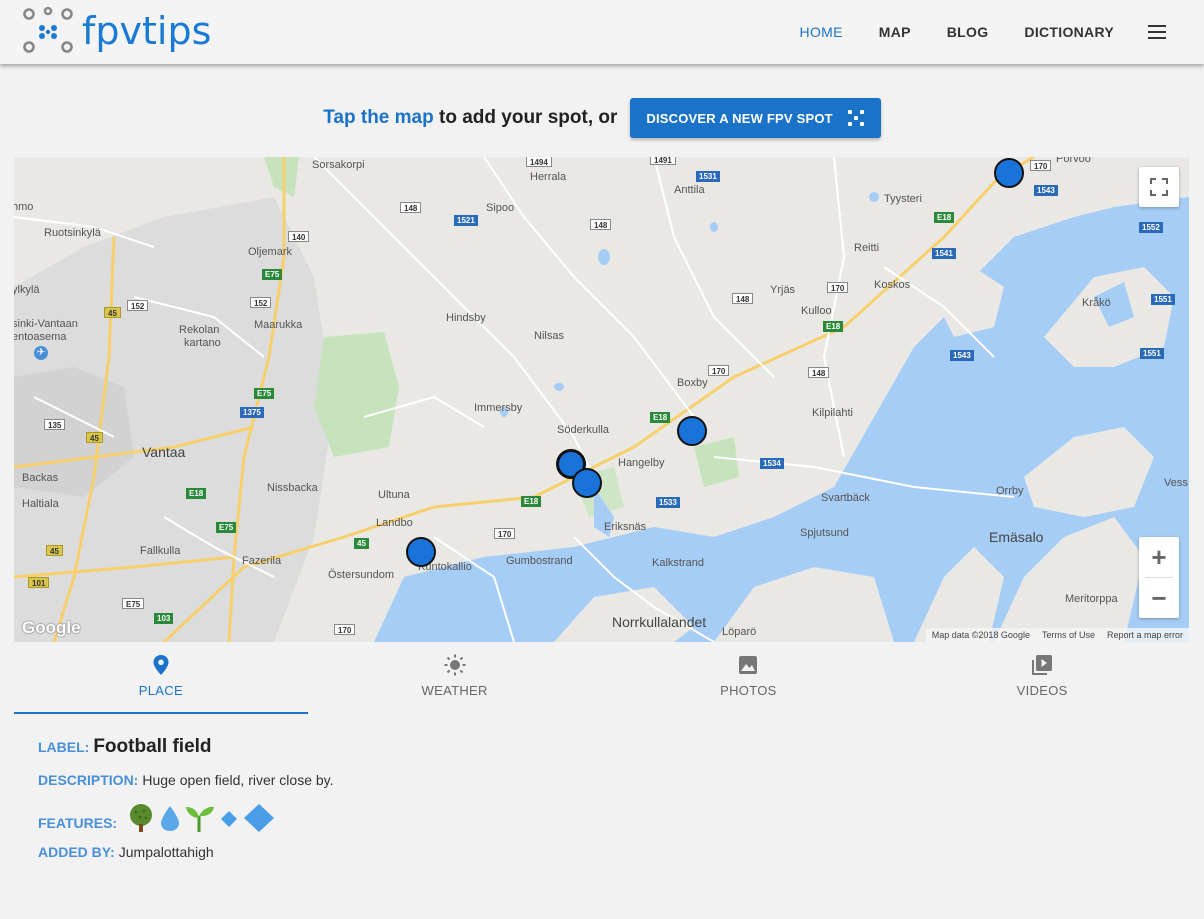  What do you see at coordinates (161, 713) in the screenshot?
I see `active-tab-indicator` at bounding box center [161, 713].